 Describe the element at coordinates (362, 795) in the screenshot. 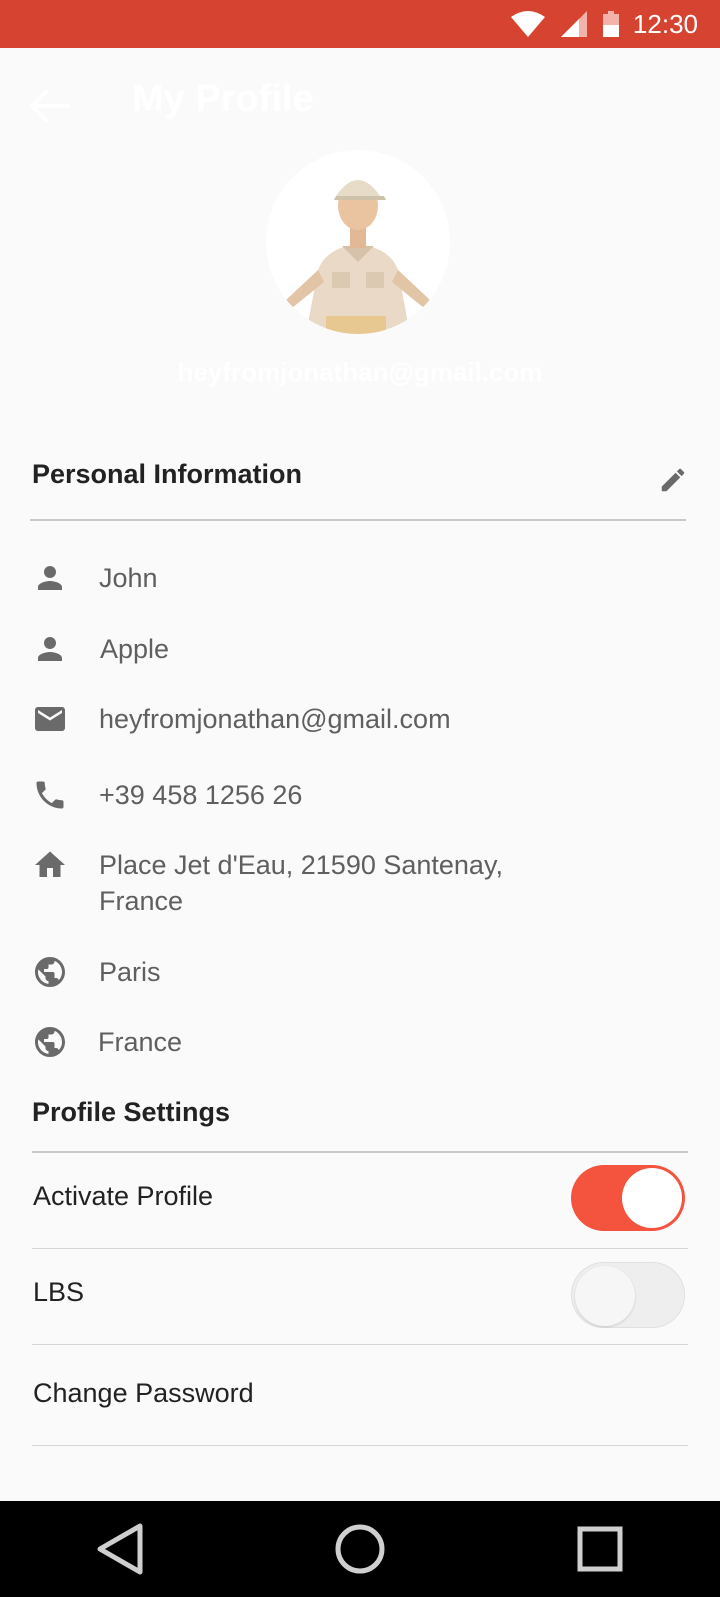

I see `list-item-phone: +39 458 1256 26` at that location.